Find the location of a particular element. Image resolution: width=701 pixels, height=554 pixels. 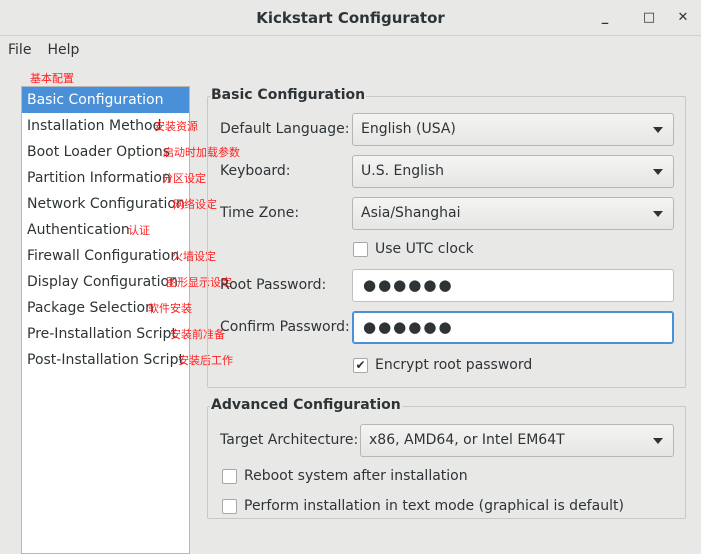

root-password-label: Root Password: is located at coordinates (273, 285).